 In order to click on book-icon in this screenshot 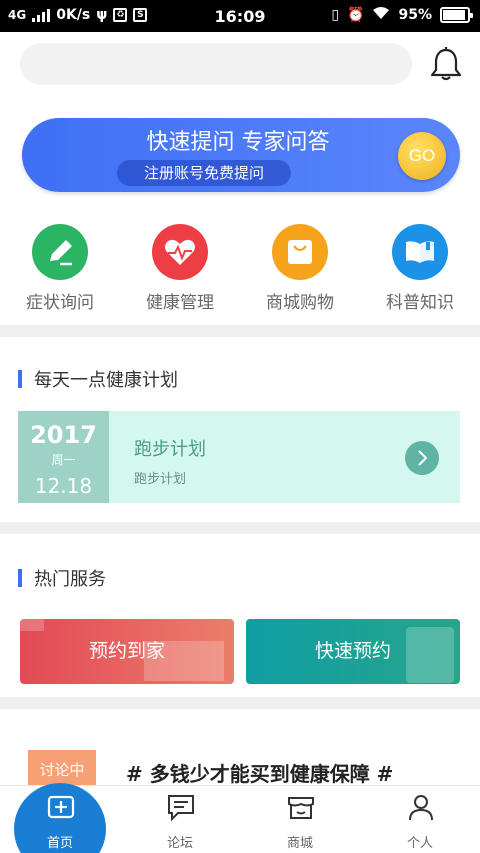, I will do `click(420, 252)`.